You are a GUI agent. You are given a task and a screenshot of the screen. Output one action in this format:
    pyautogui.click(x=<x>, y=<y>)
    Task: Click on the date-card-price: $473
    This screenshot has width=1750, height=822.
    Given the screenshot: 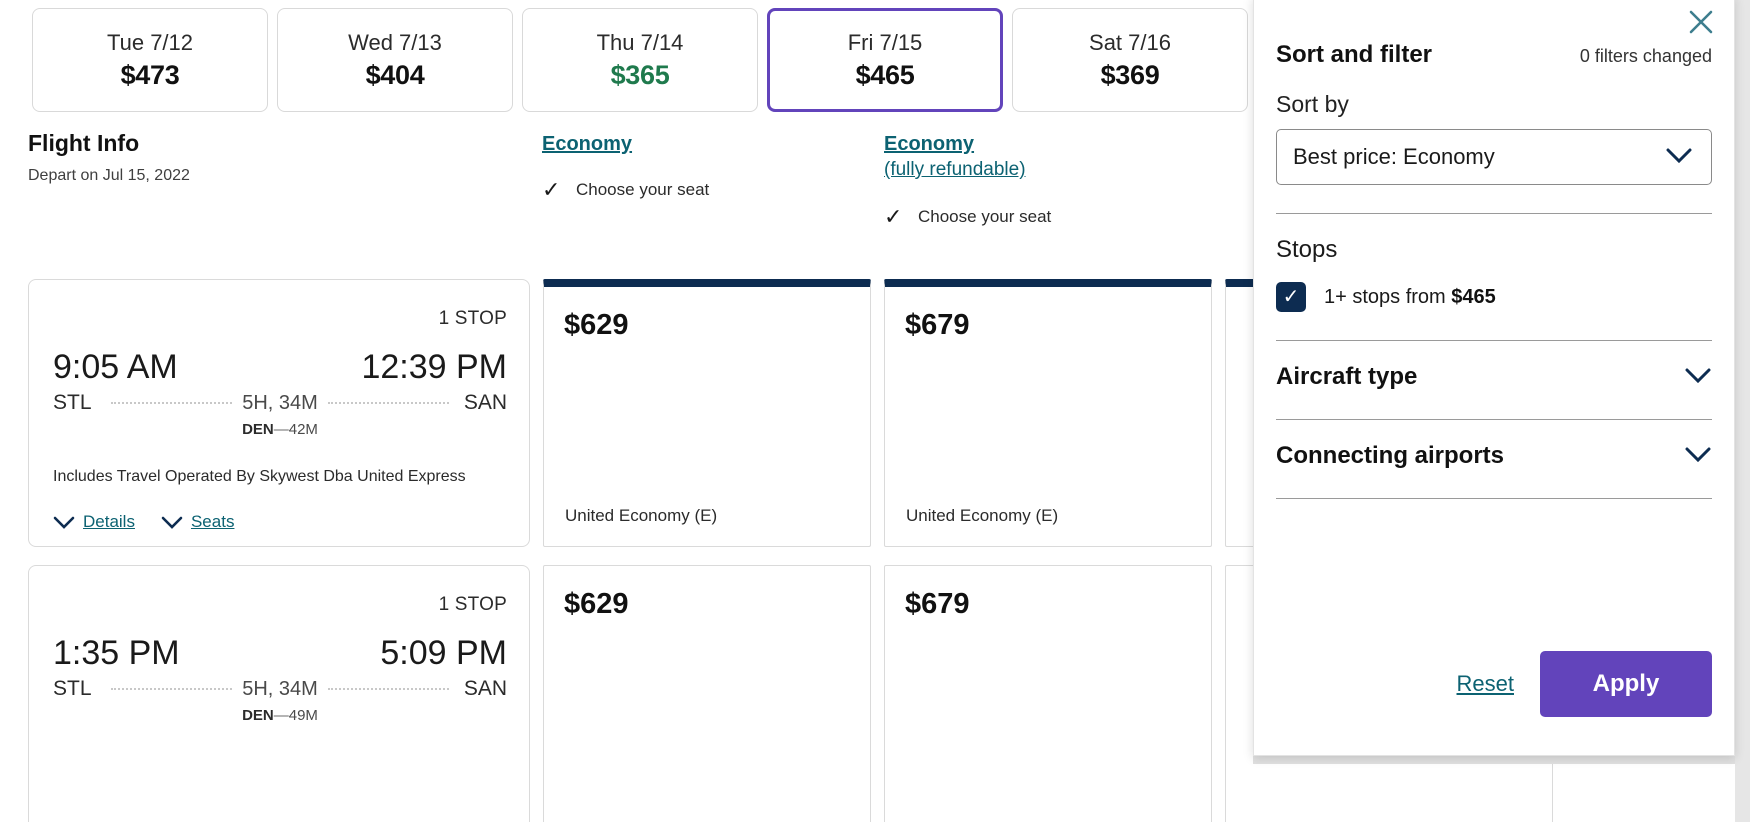 What is the action you would take?
    pyautogui.click(x=150, y=74)
    